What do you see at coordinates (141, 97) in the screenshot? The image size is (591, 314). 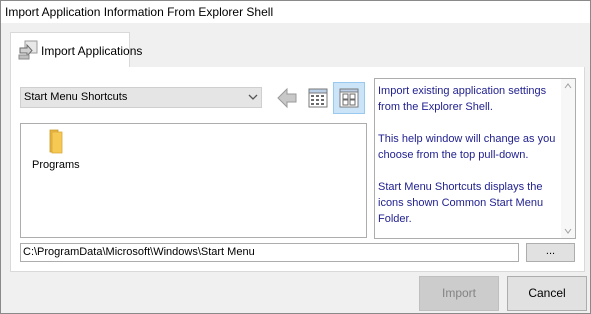 I see `source-dropdown: Start Menu Shortcuts` at bounding box center [141, 97].